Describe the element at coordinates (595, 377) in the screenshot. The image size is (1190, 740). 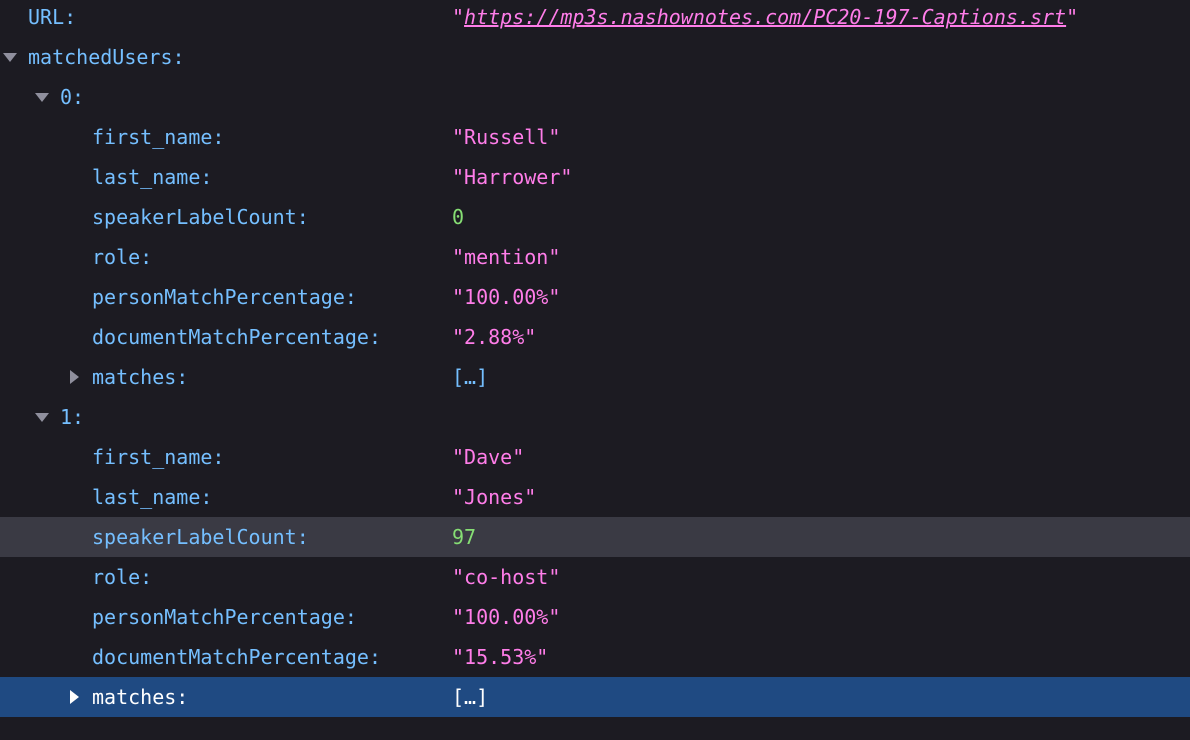
I see `json-row-matches: matches: […]` at that location.